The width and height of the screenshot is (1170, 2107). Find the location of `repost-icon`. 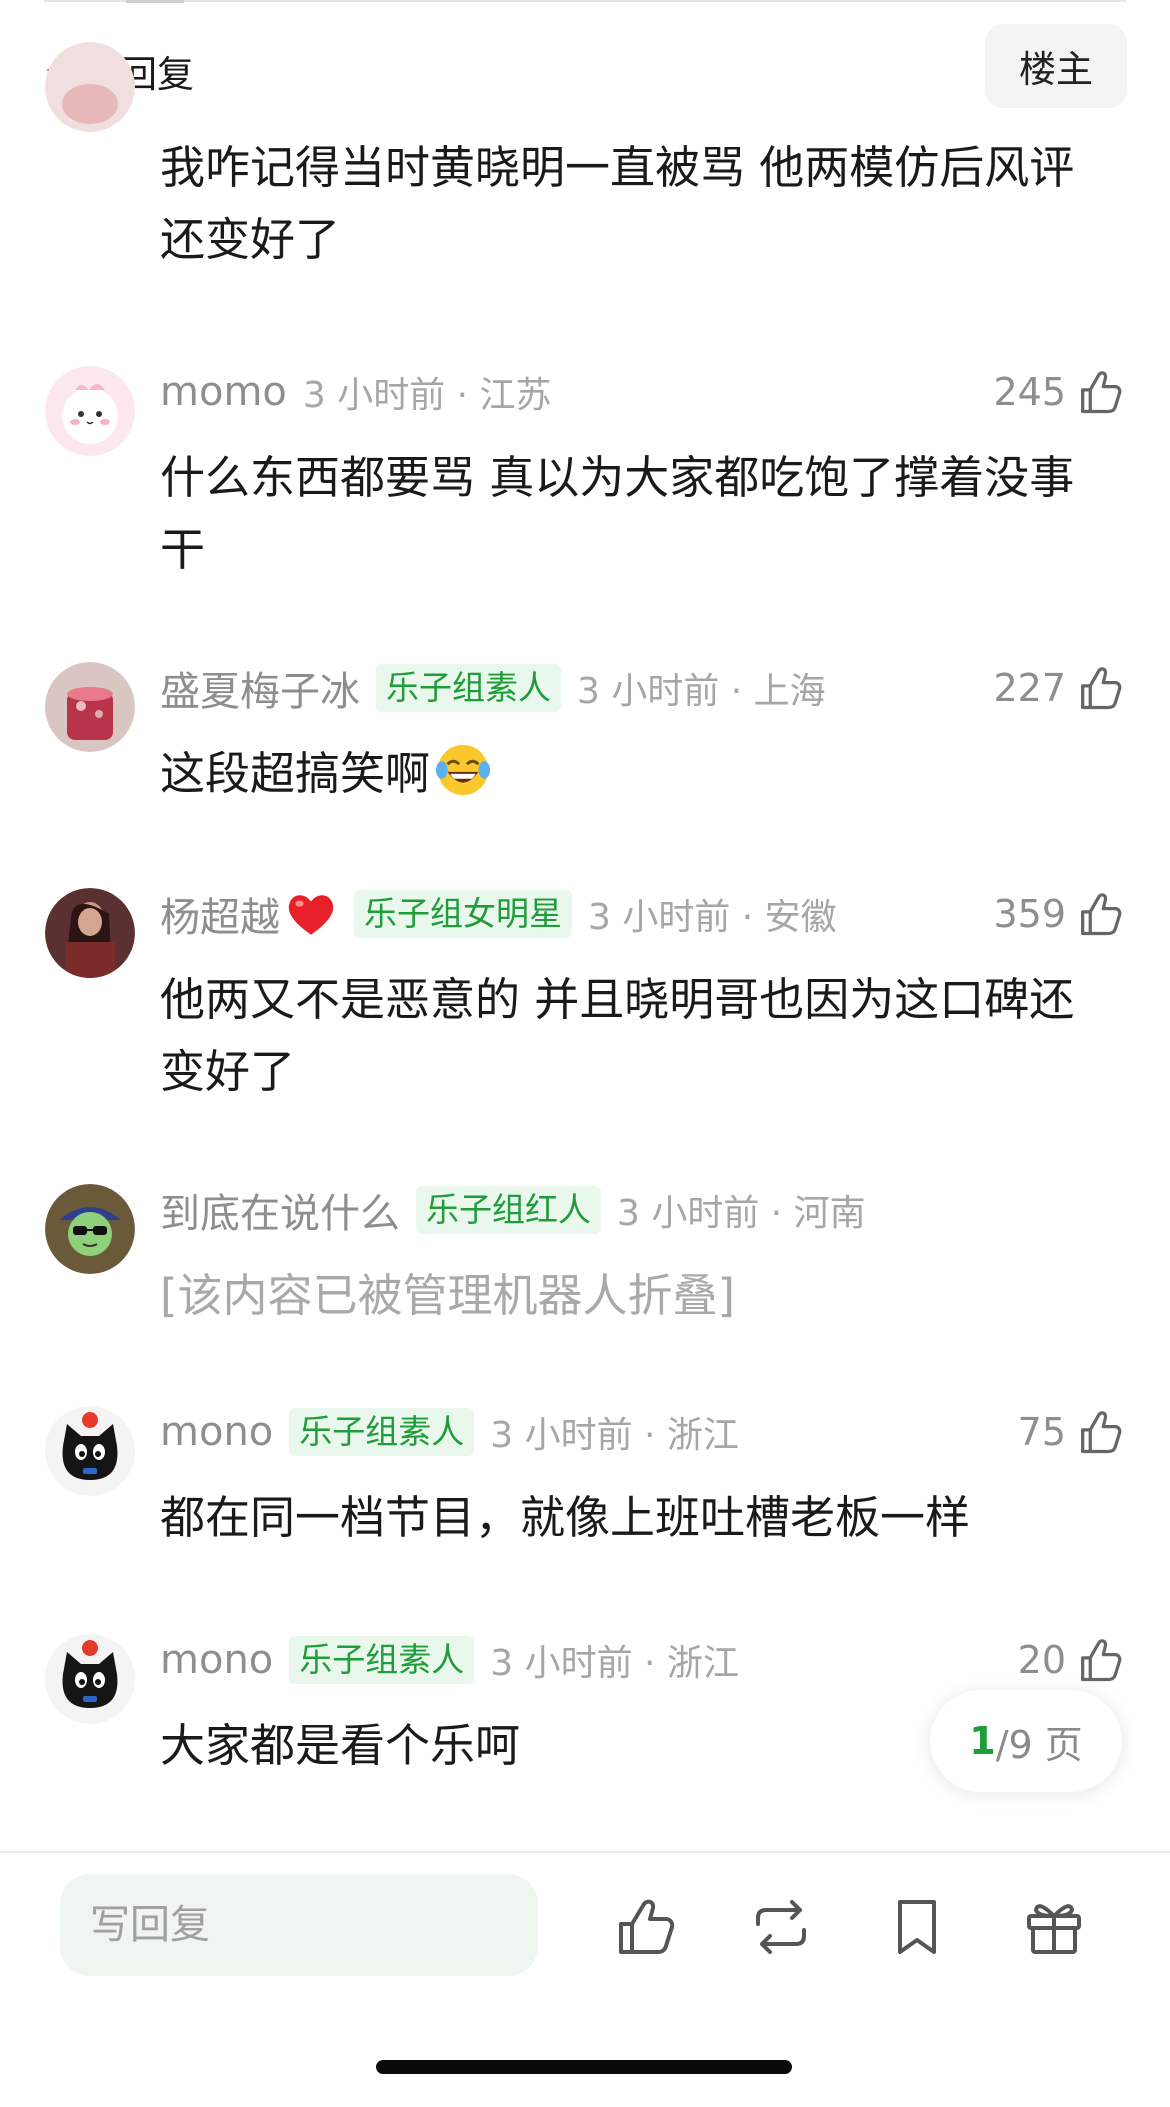

repost-icon is located at coordinates (781, 1927).